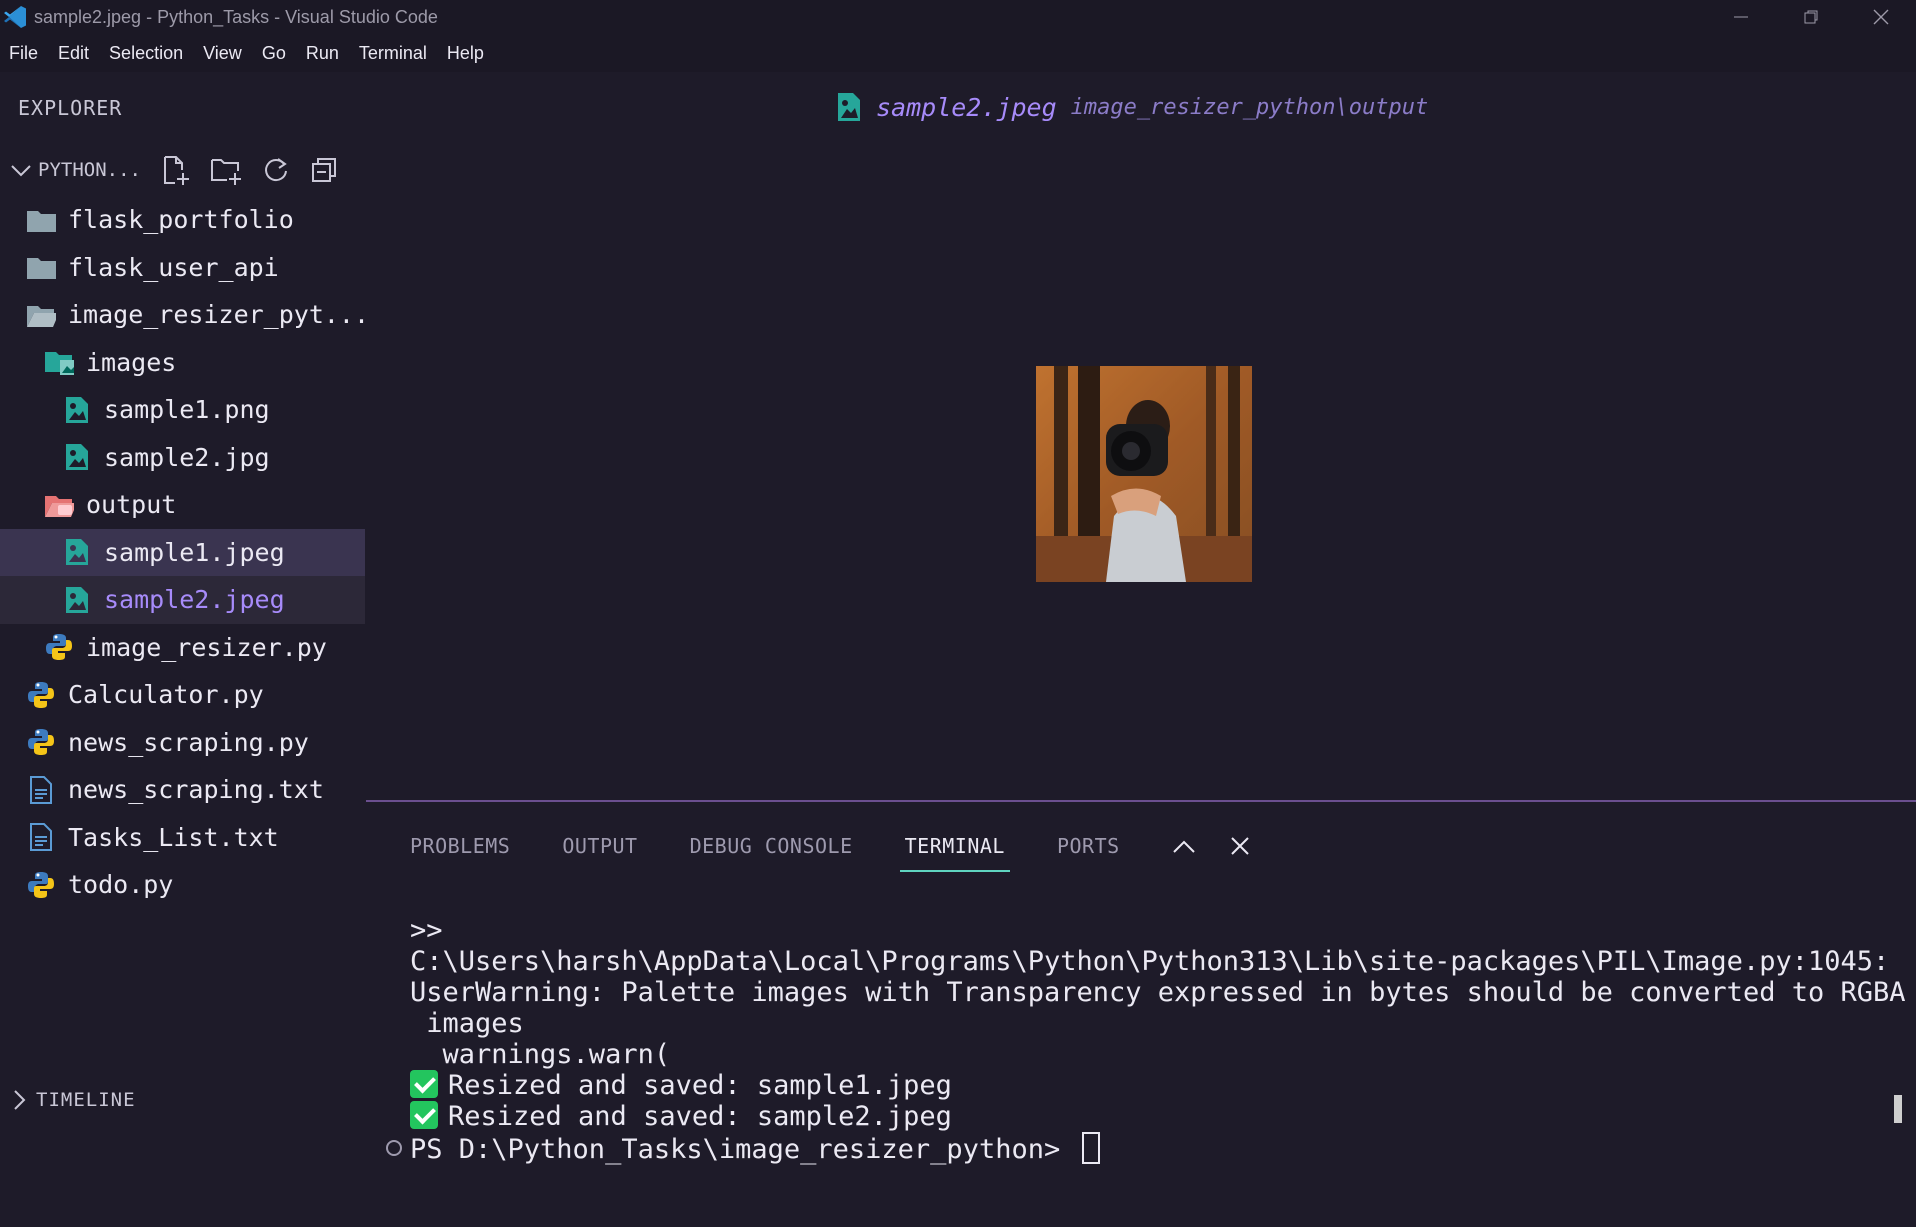  What do you see at coordinates (86, 1100) in the screenshot?
I see `timeline-label: TIMELINE` at bounding box center [86, 1100].